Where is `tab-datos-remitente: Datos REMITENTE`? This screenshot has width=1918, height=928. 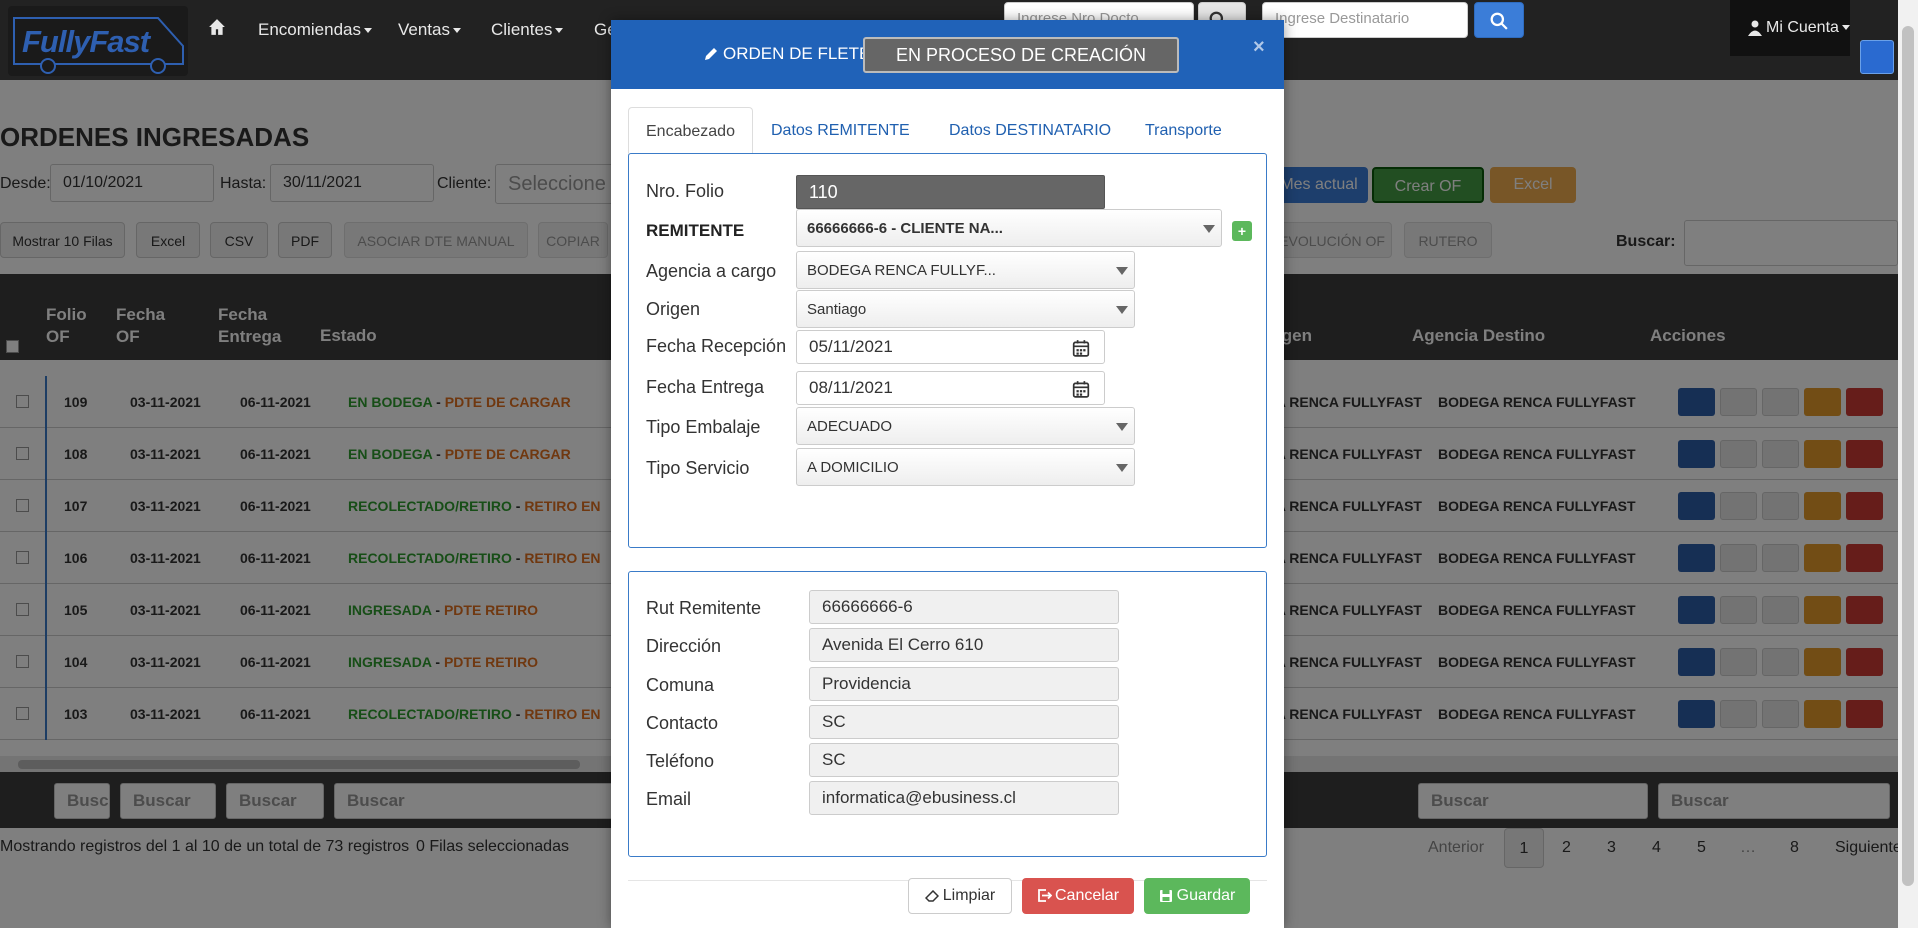
tab-datos-remitente: Datos REMITENTE is located at coordinates (840, 130).